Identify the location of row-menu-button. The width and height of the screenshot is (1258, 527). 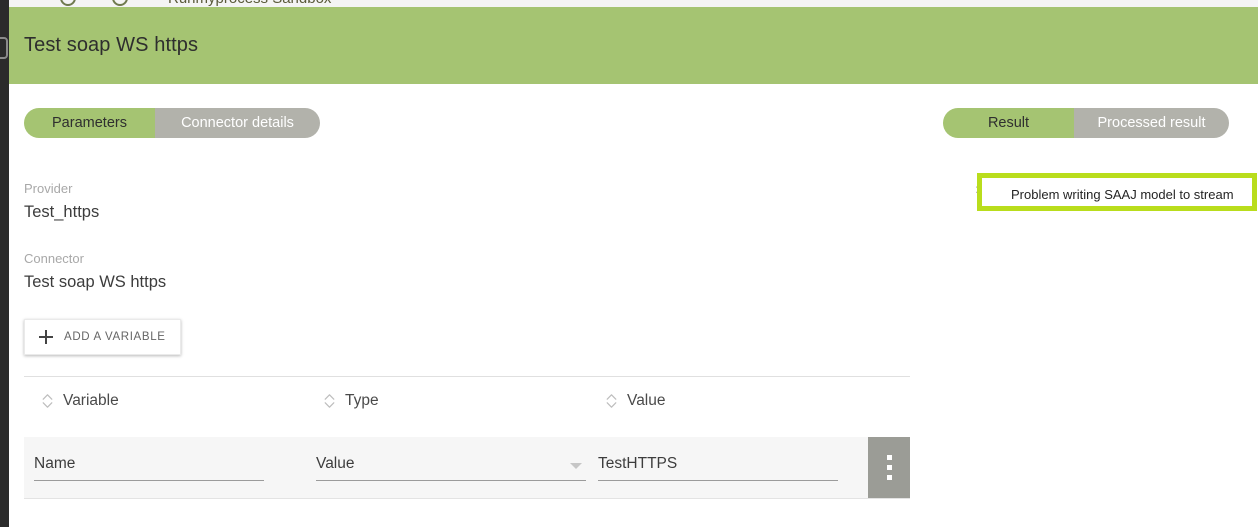
(889, 467).